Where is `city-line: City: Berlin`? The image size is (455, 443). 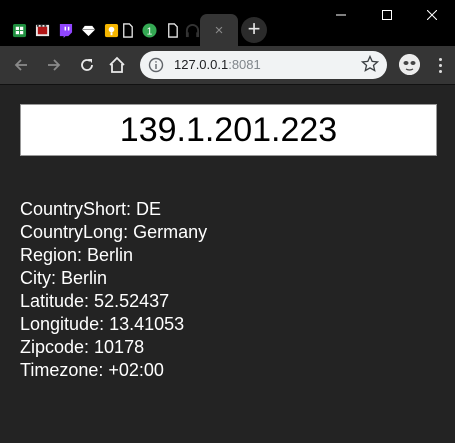 city-line: City: Berlin is located at coordinates (64, 278).